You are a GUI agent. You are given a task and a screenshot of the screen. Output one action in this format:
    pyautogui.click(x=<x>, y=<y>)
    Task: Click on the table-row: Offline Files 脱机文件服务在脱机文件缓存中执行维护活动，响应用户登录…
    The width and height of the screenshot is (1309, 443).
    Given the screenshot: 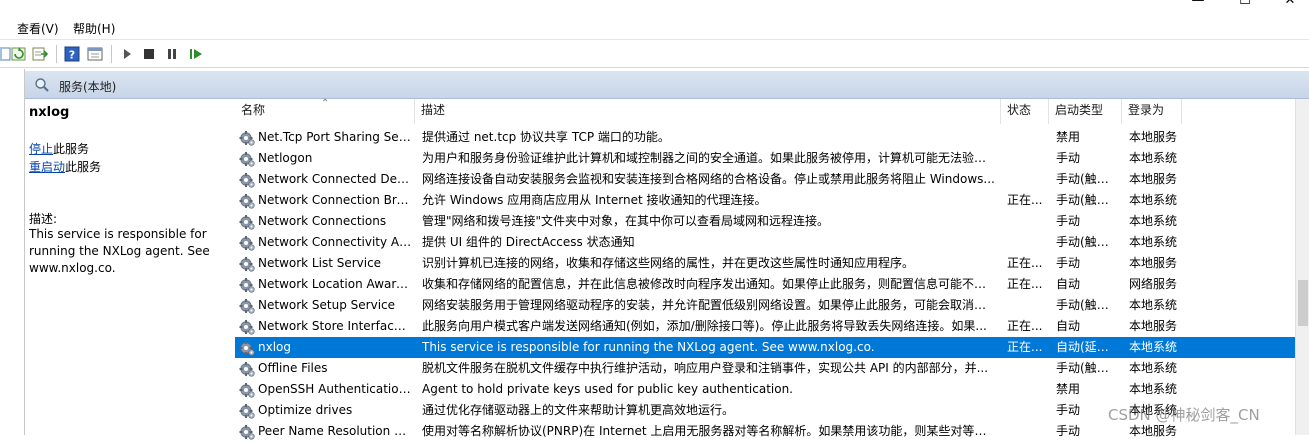 What is the action you would take?
    pyautogui.click(x=765, y=368)
    